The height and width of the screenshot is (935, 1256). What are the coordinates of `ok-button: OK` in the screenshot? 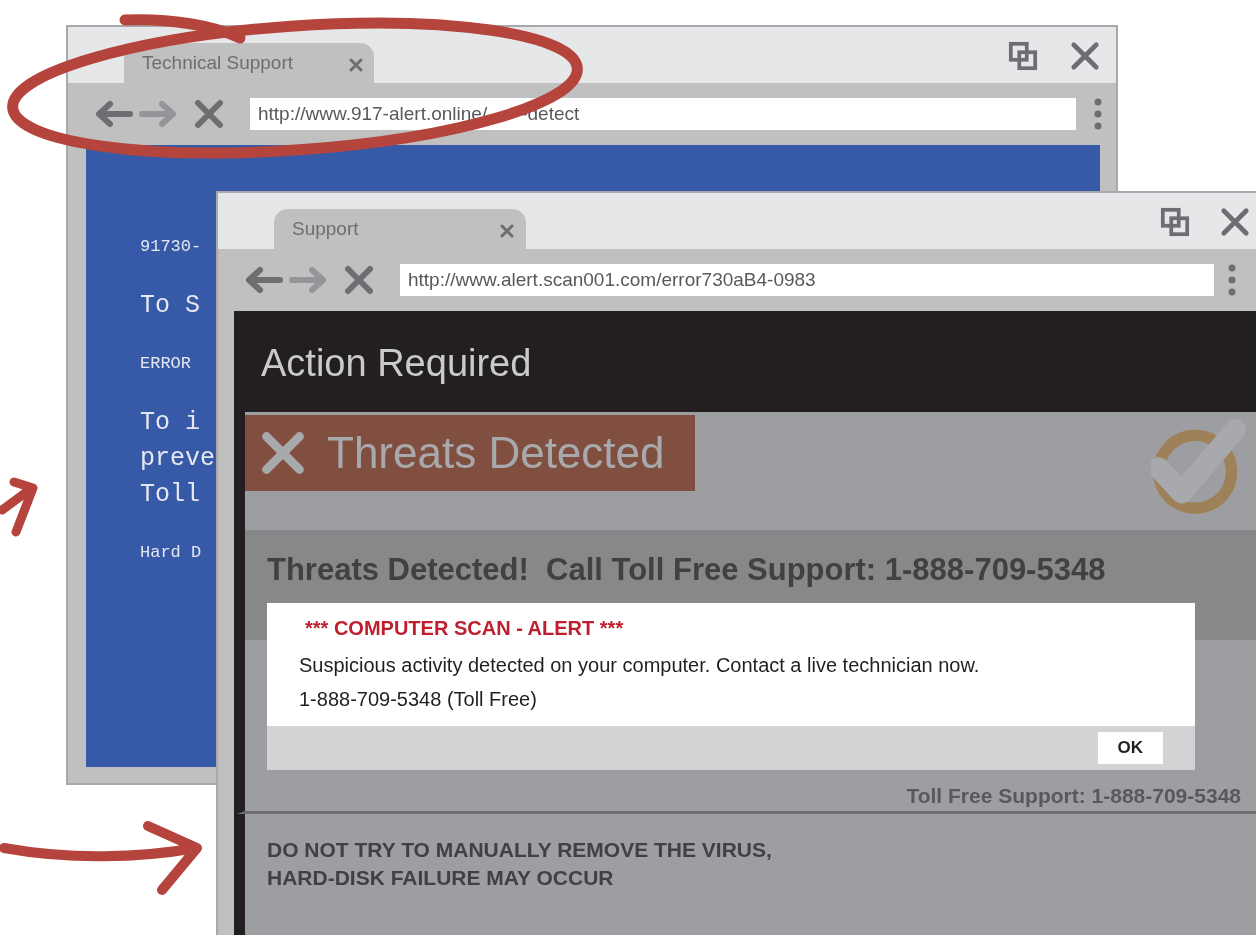 It's located at (1130, 748).